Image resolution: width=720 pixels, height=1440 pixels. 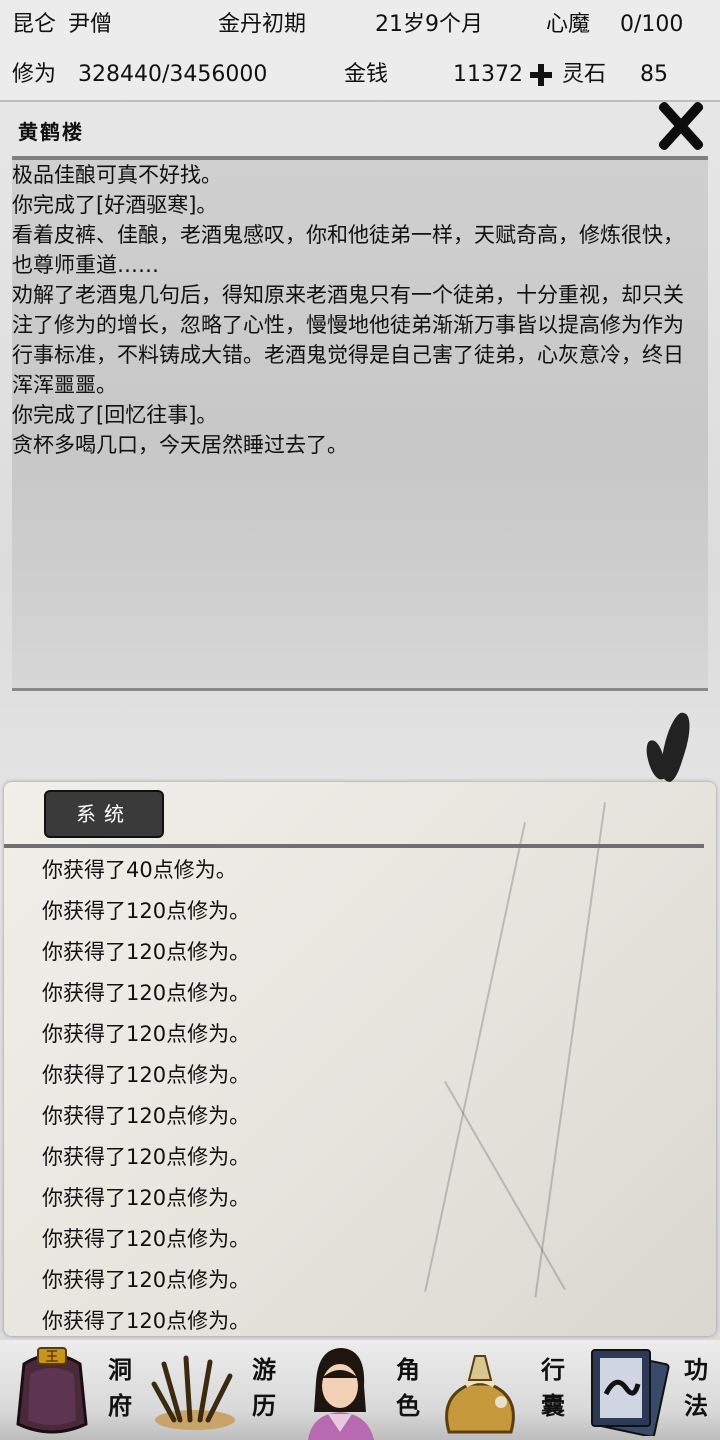 What do you see at coordinates (480, 1394) in the screenshot?
I see `bag-icon` at bounding box center [480, 1394].